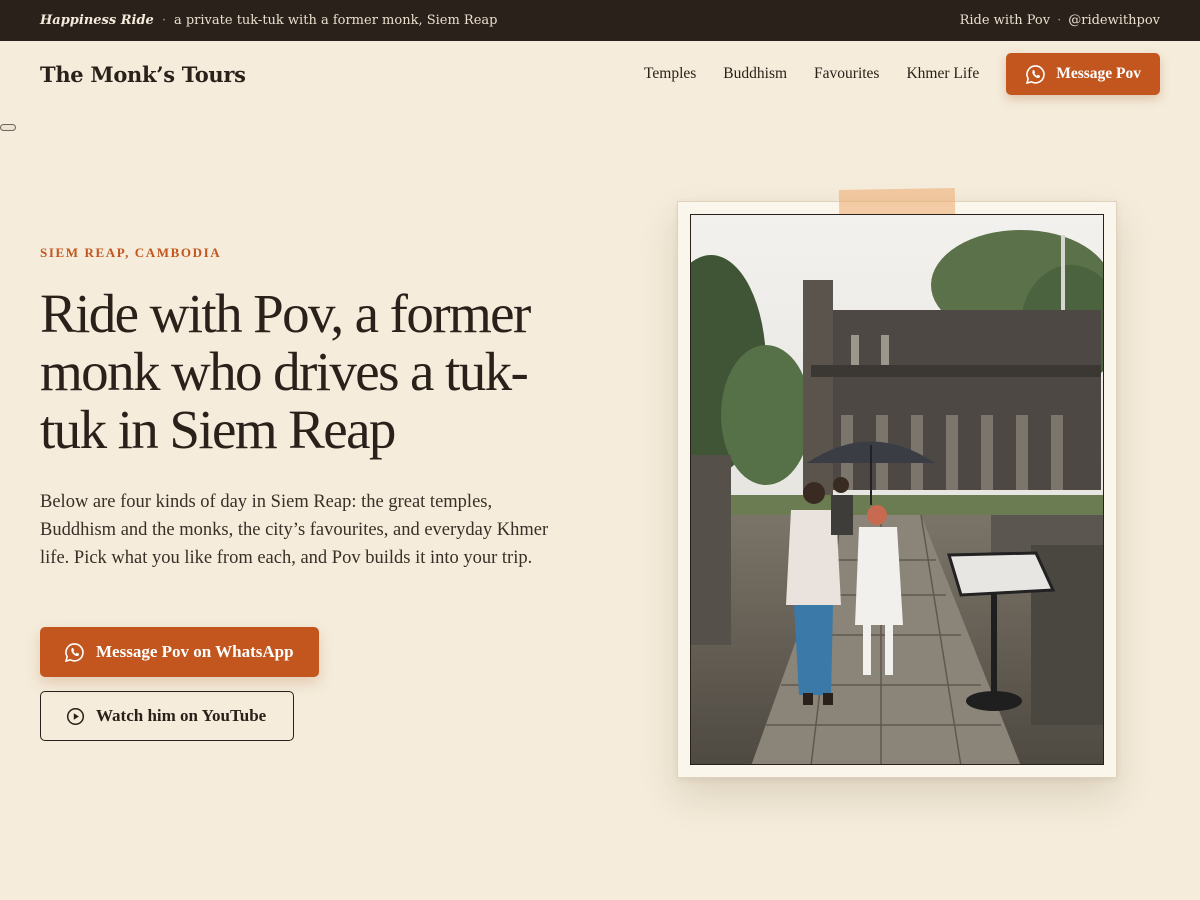 Image resolution: width=1200 pixels, height=900 pixels. Describe the element at coordinates (670, 74) in the screenshot. I see `nav-link-temples: Temples` at that location.